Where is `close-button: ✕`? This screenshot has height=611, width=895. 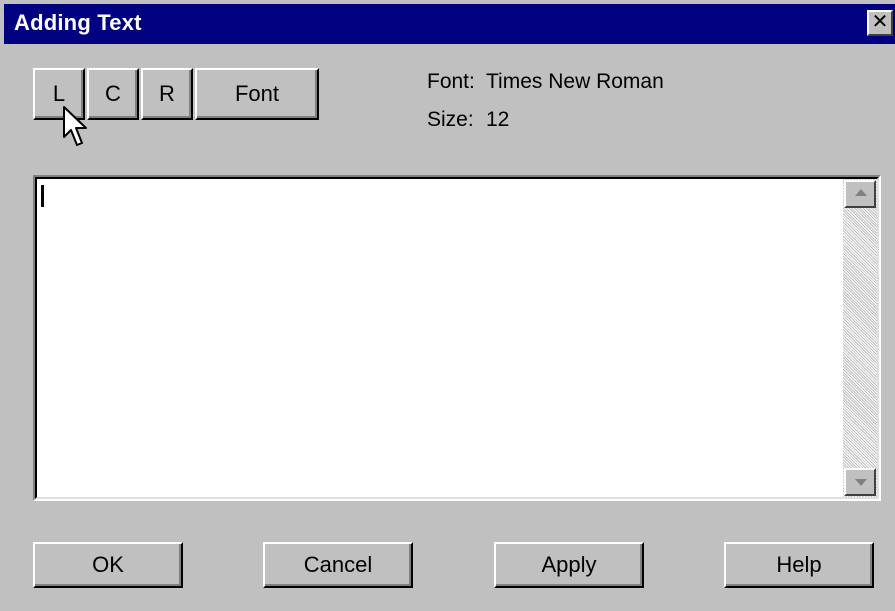 close-button: ✕ is located at coordinates (880, 23).